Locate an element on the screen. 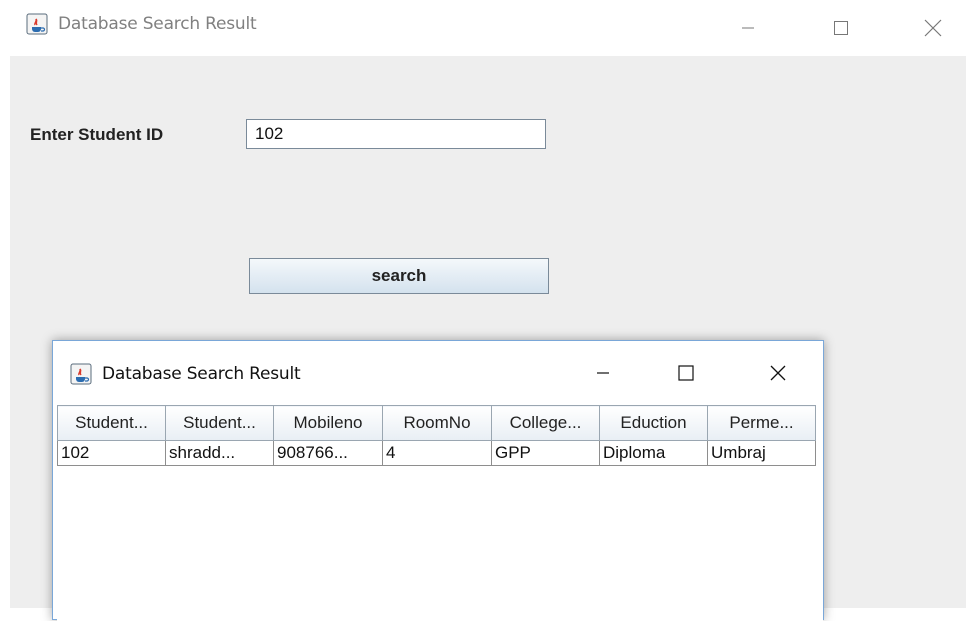 The width and height of the screenshot is (966, 621). student-id-input is located at coordinates (396, 134).